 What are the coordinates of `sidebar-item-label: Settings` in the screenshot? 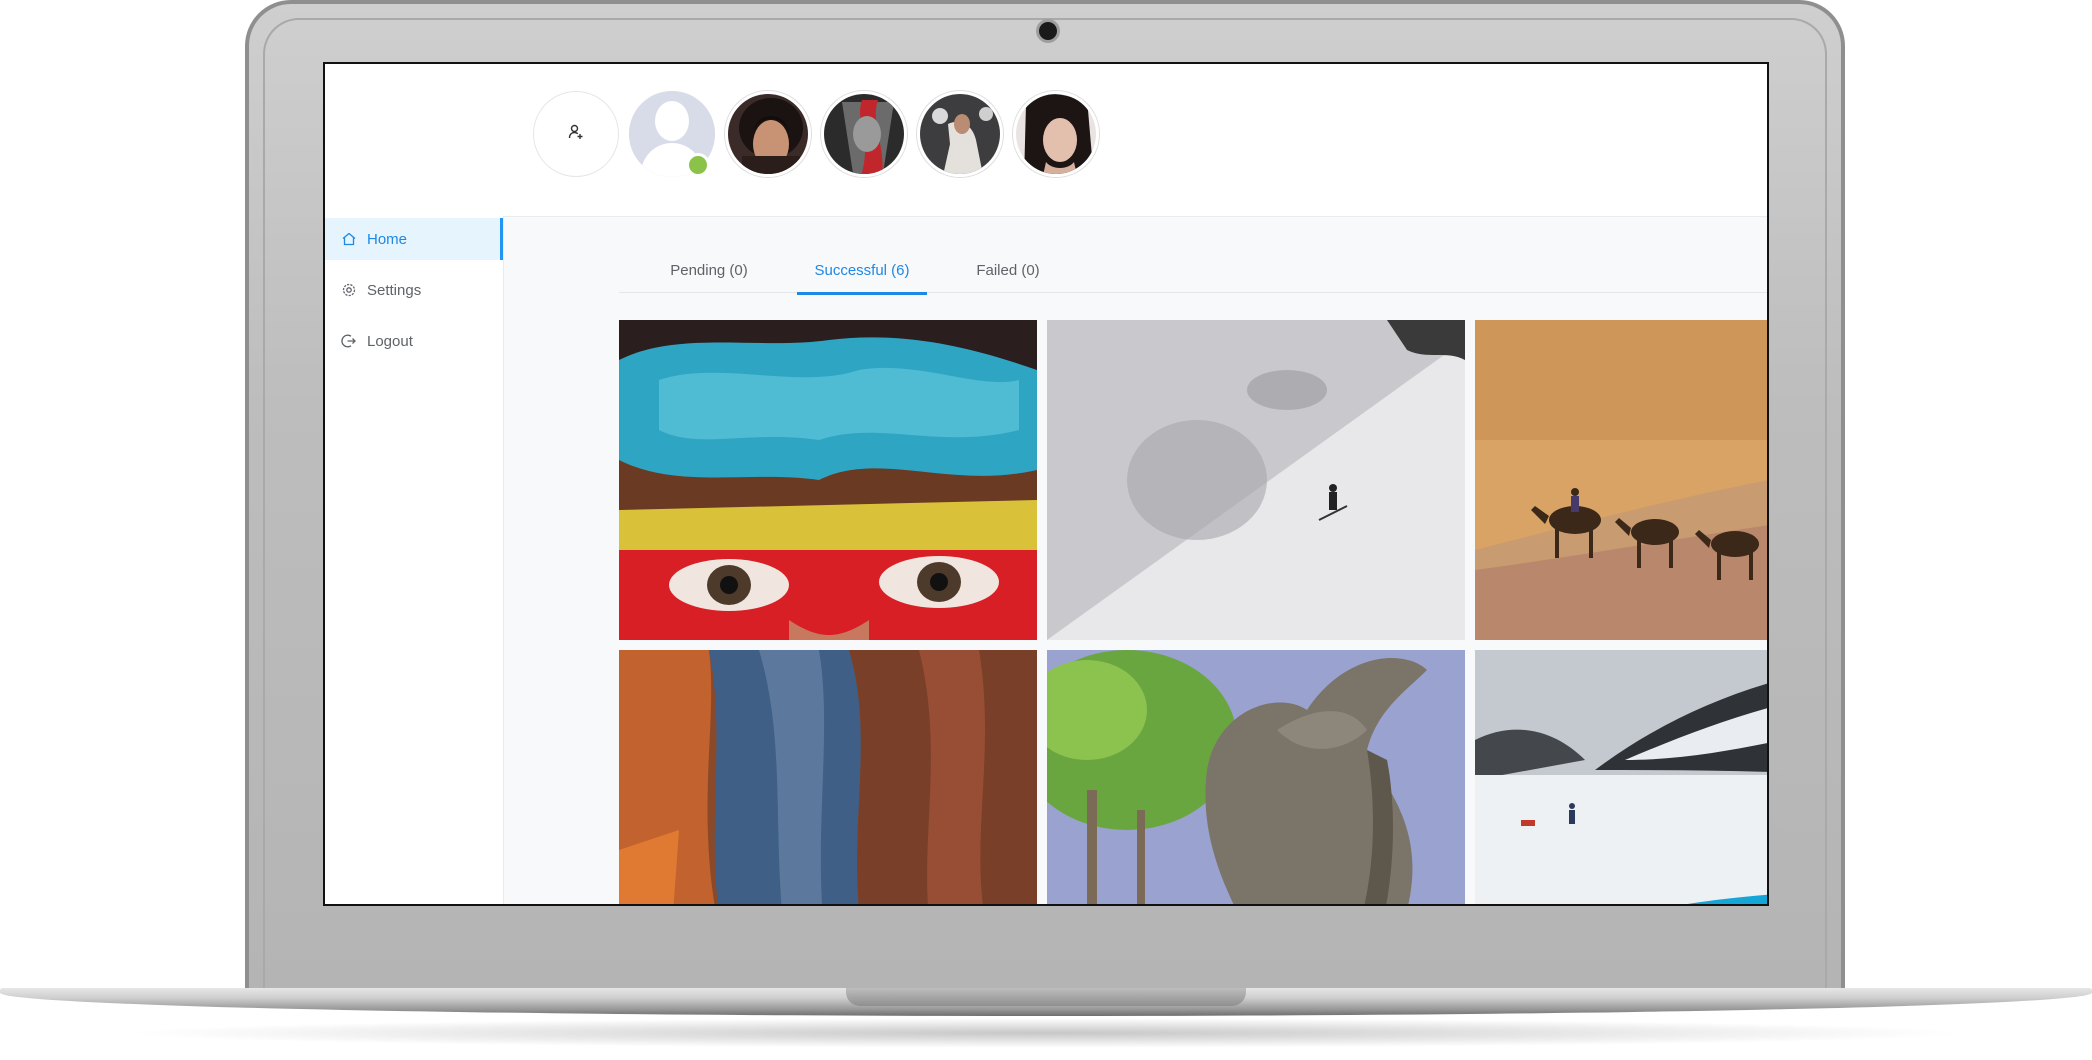 It's located at (394, 290).